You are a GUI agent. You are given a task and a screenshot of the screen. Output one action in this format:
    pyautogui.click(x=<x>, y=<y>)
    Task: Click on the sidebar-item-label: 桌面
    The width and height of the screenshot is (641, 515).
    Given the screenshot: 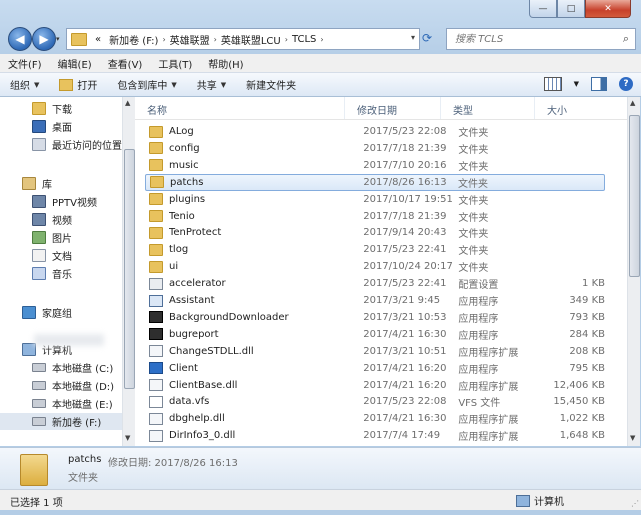 What is the action you would take?
    pyautogui.click(x=62, y=128)
    